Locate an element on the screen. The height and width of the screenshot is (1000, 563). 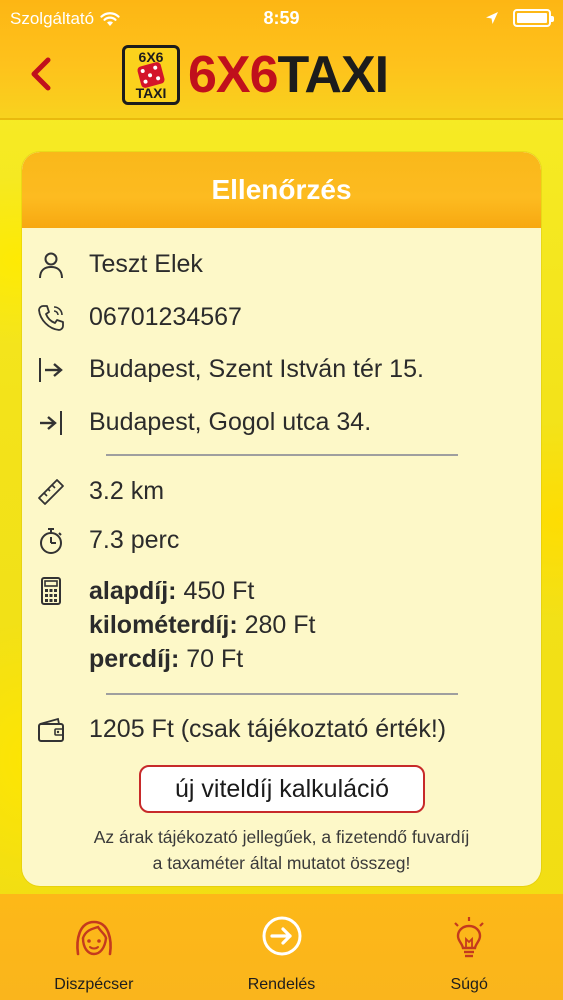
logo-badge: 6X6 TAXI is located at coordinates (151, 75).